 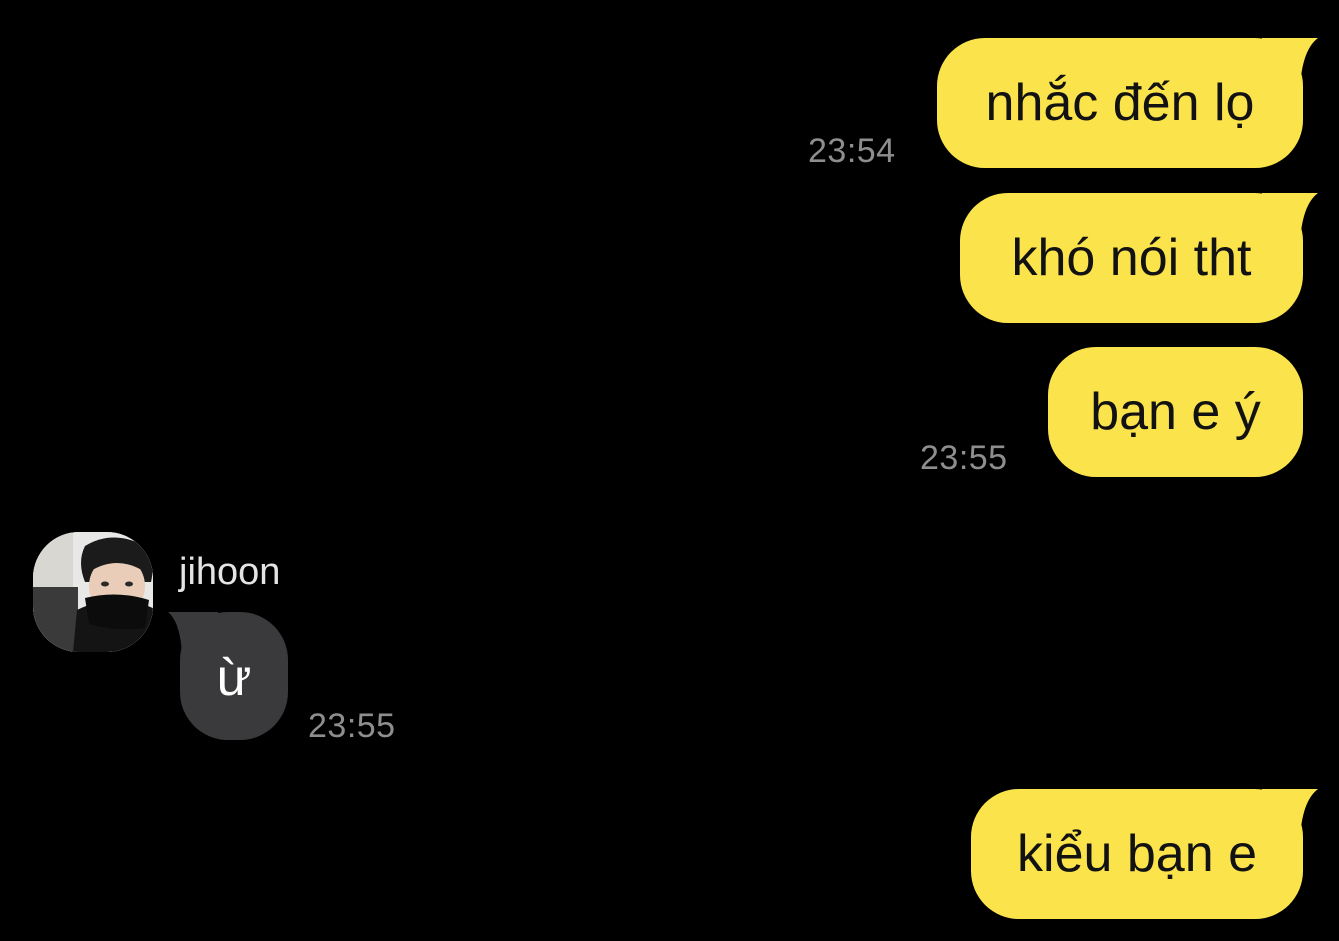 What do you see at coordinates (234, 676) in the screenshot?
I see `message-bubble: ừ` at bounding box center [234, 676].